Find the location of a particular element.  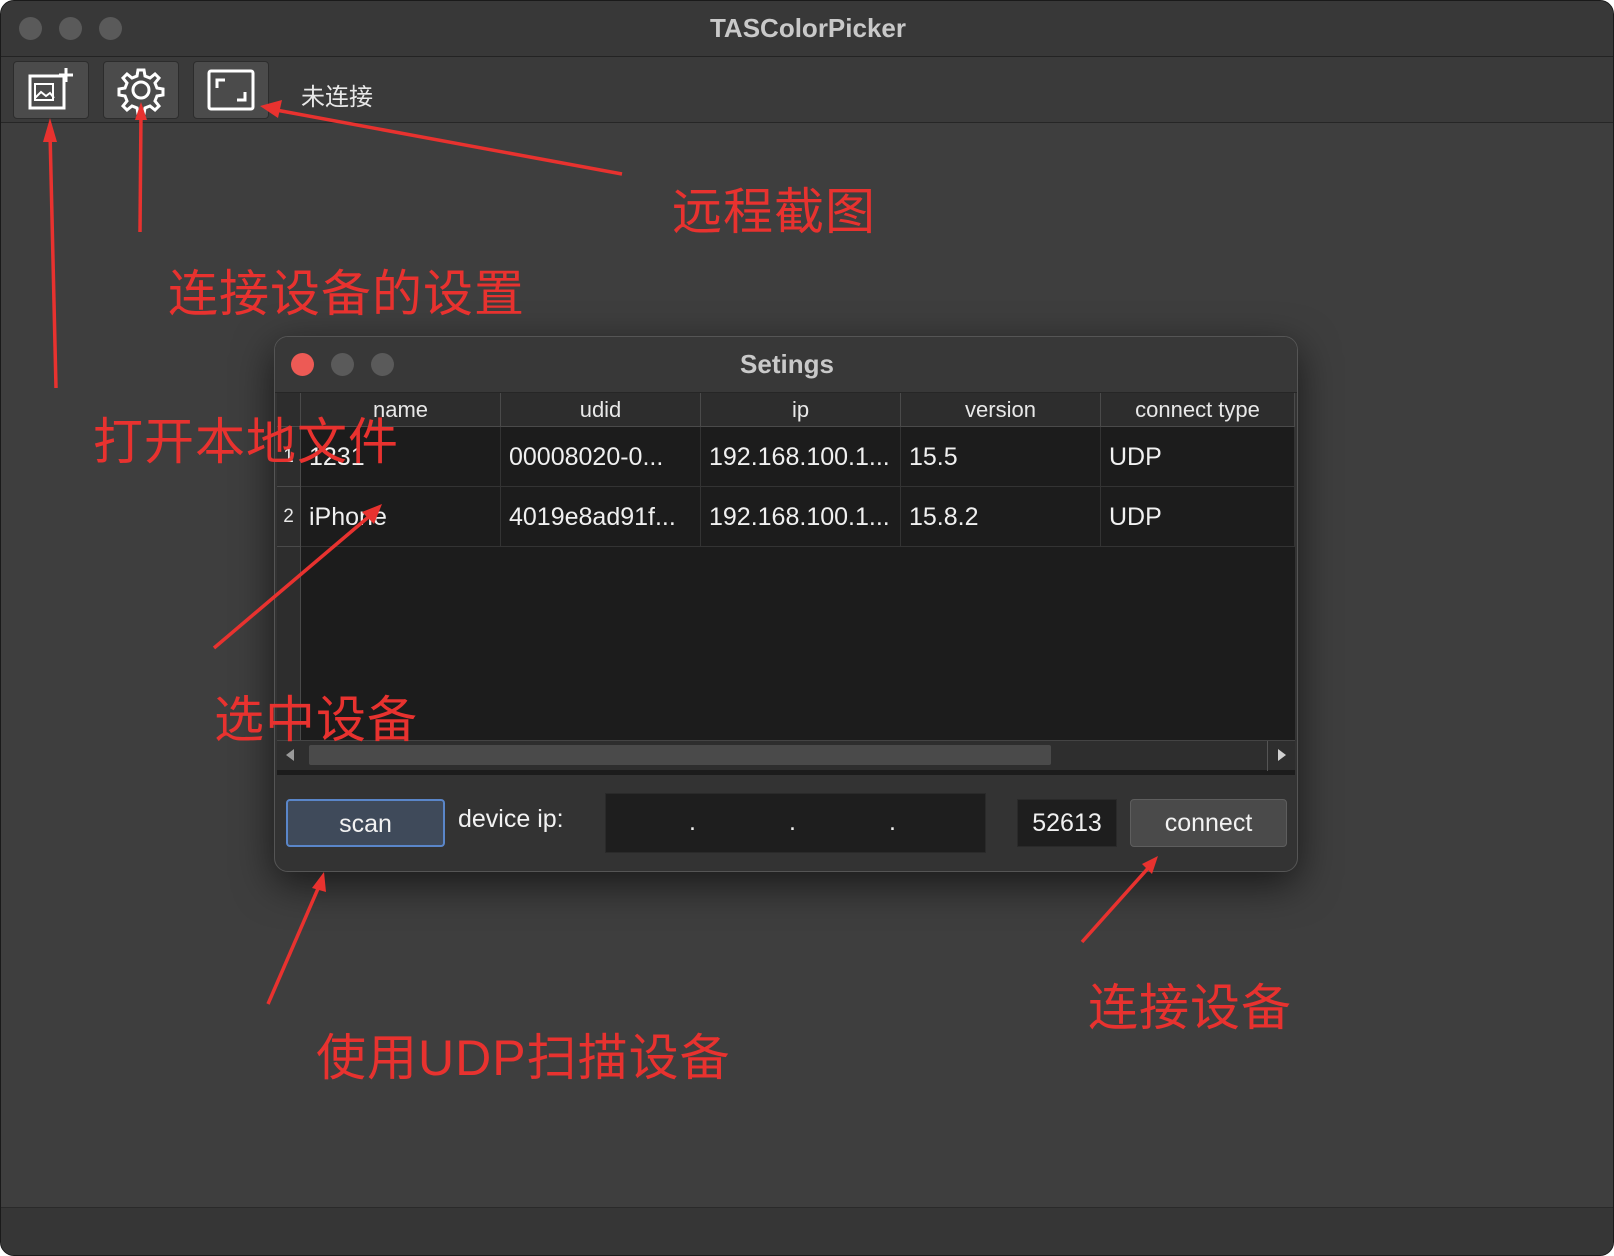

arrow-screenshot is located at coordinates (449, 142).